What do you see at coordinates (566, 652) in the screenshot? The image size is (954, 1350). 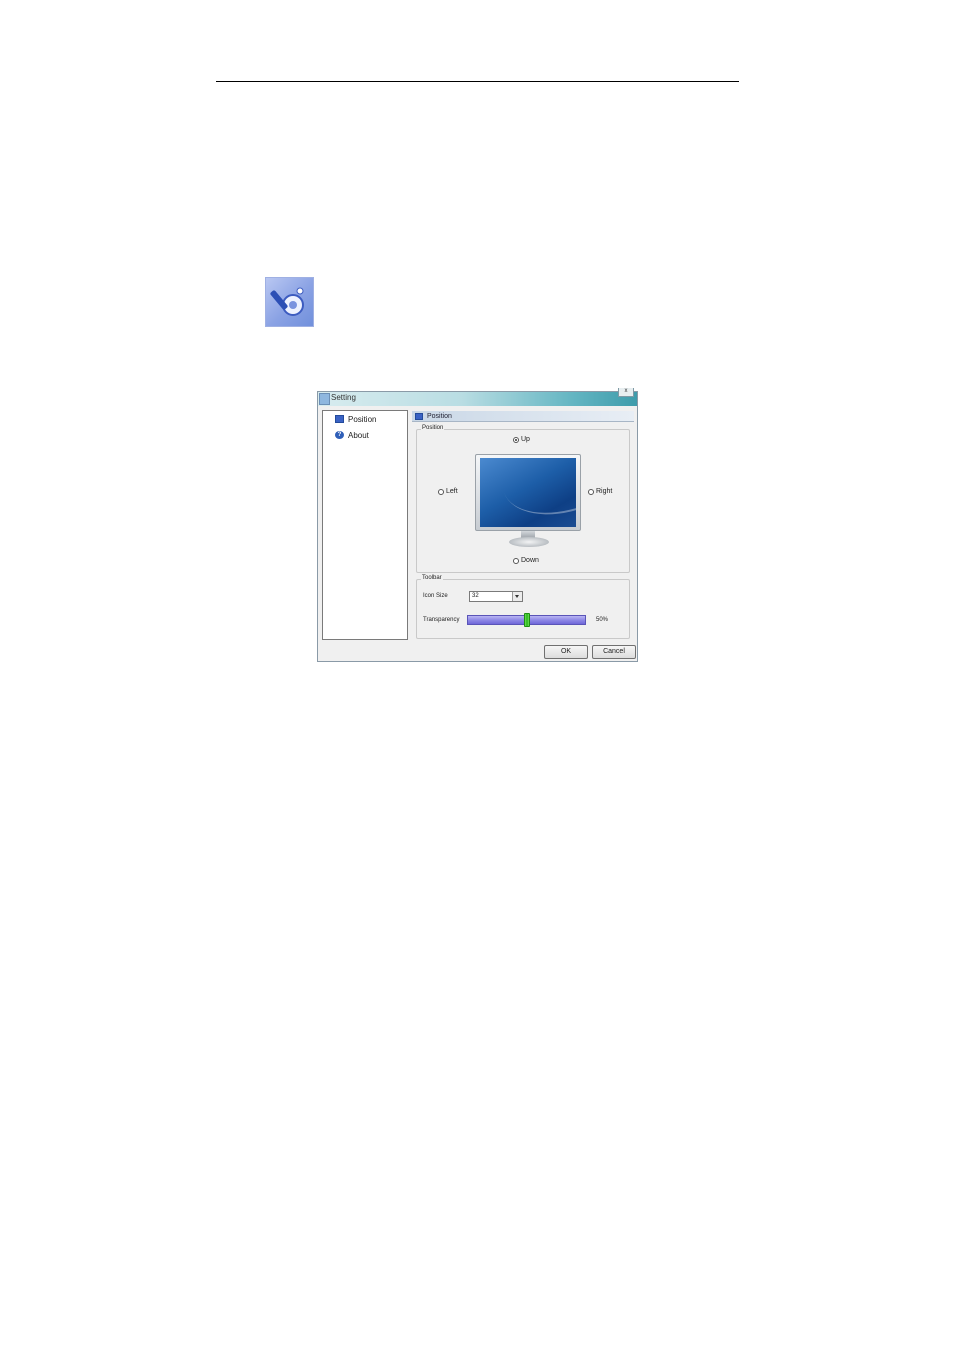 I see `ok-button: OK` at bounding box center [566, 652].